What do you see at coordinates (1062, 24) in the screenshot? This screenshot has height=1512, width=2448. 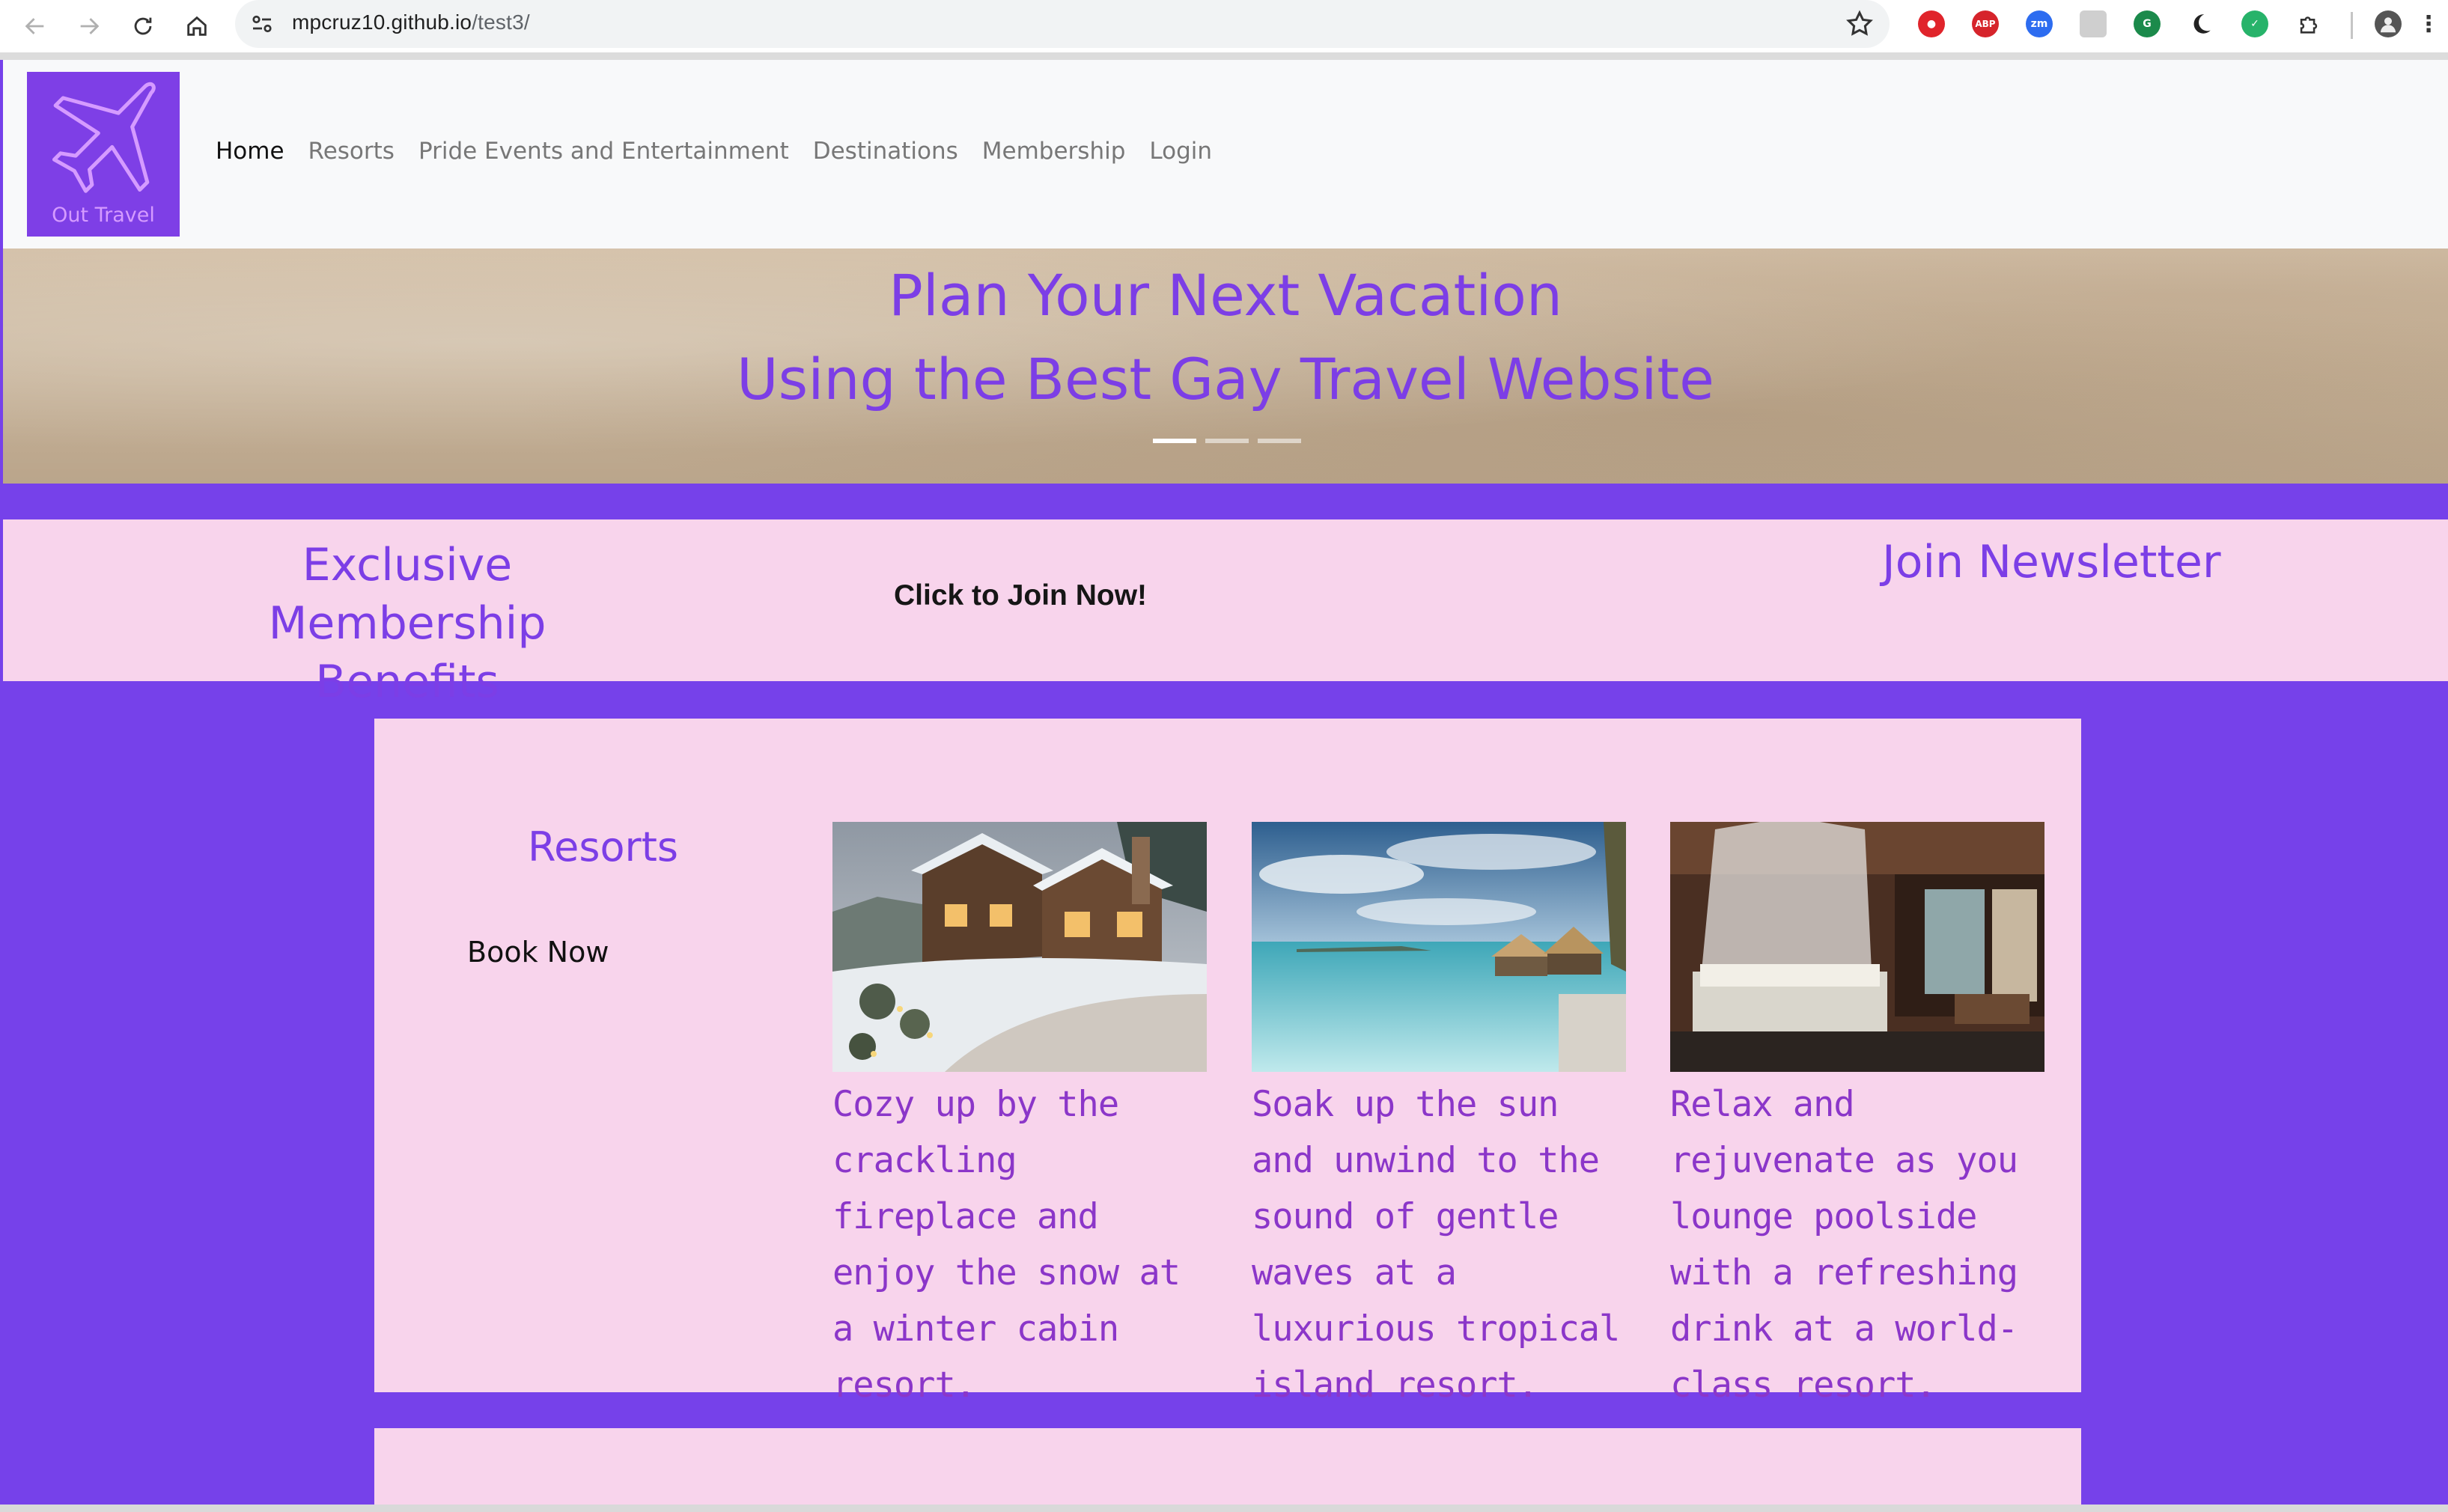 I see `address-bar: mpcruz10.github.io/test3/` at bounding box center [1062, 24].